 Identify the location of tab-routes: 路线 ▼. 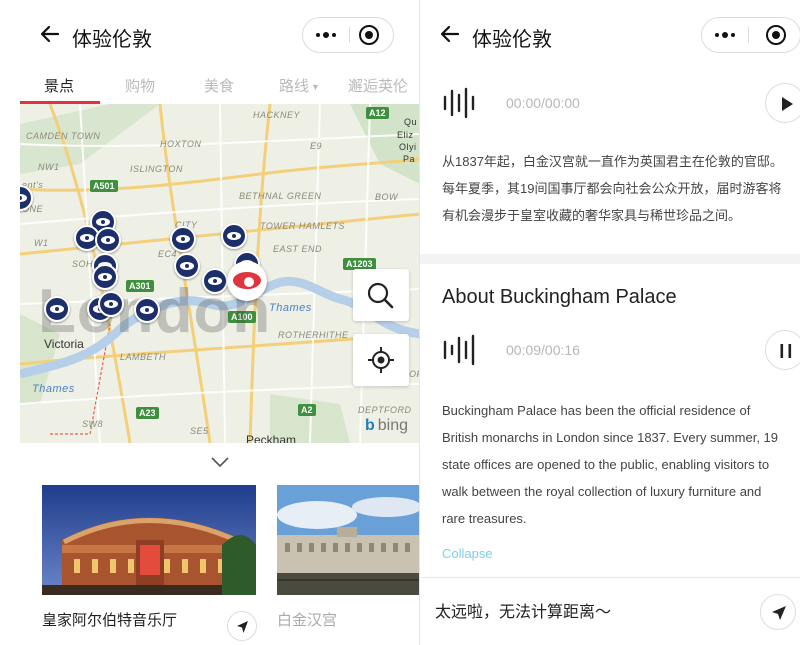
(299, 85).